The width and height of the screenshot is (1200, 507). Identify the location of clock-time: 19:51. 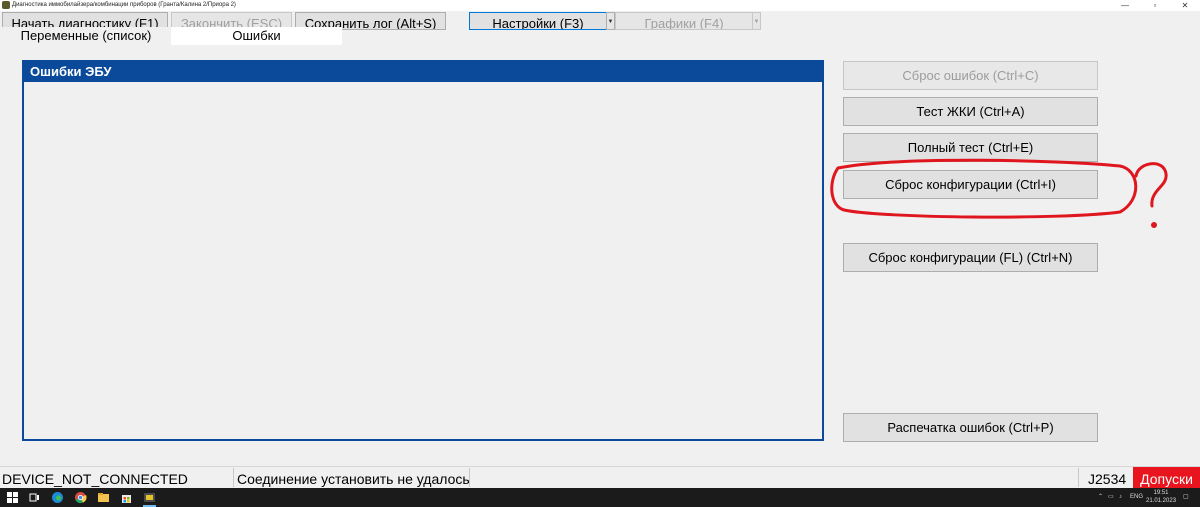
(1161, 493).